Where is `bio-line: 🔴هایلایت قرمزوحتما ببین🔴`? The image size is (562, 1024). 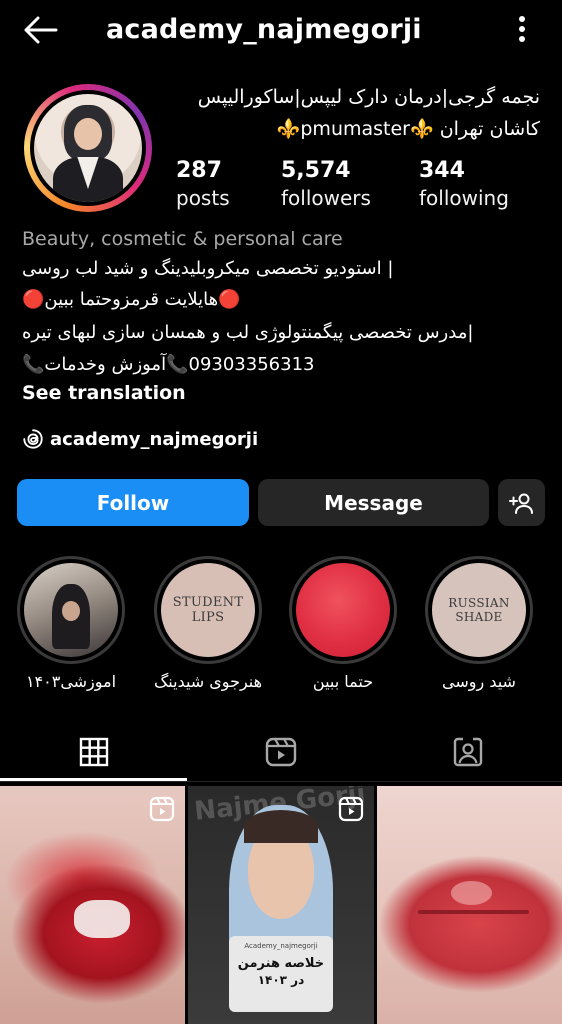
bio-line: 🔴هایلایت قرمزوحتما ببین🔴 is located at coordinates (131, 299).